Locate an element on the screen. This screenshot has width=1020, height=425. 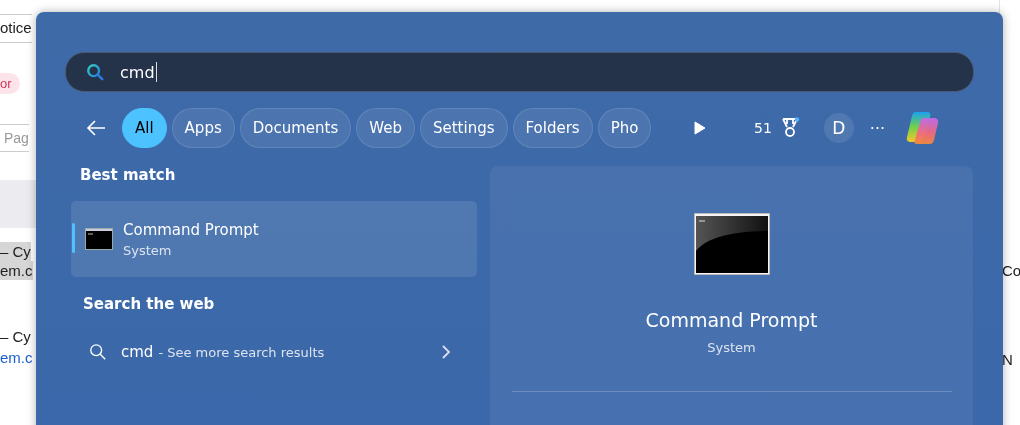
filter-tab: Settings is located at coordinates (463, 128).